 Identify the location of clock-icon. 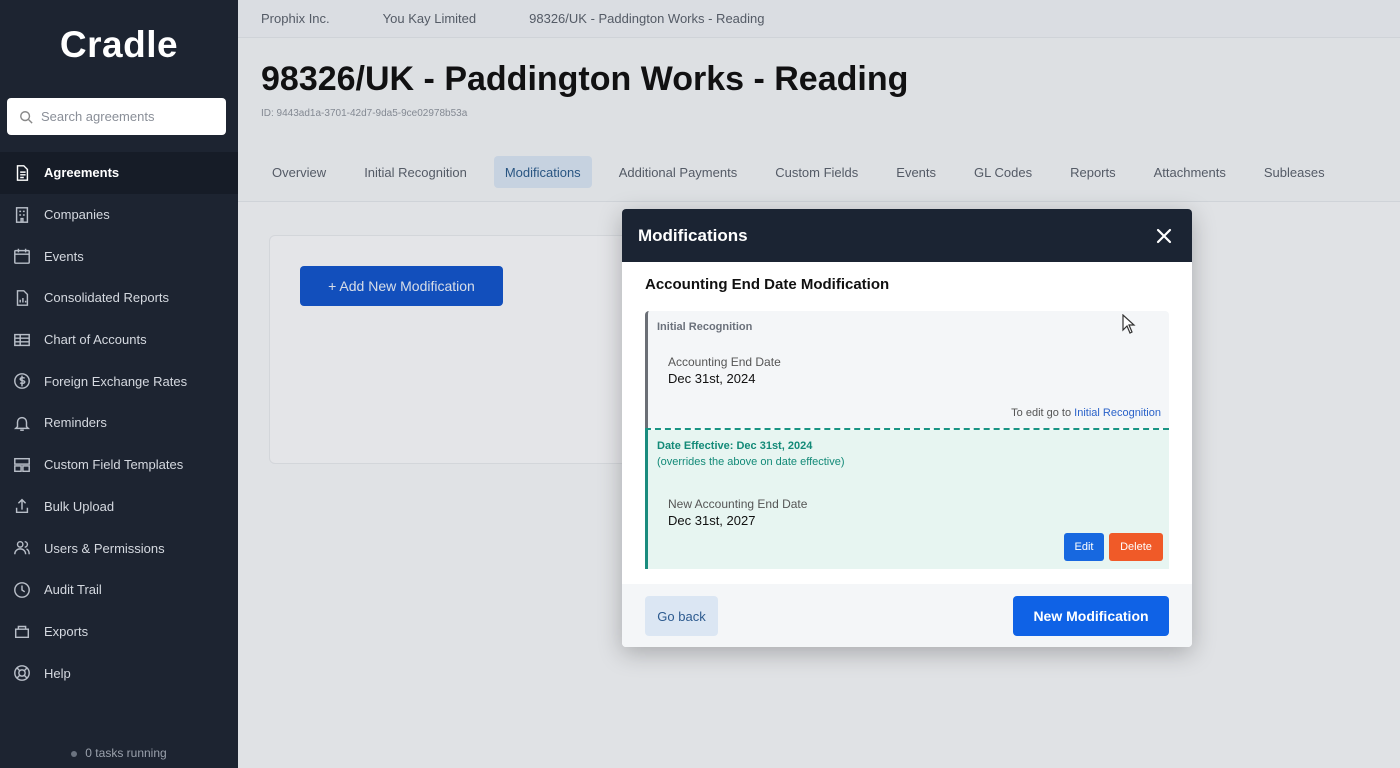
(22, 590).